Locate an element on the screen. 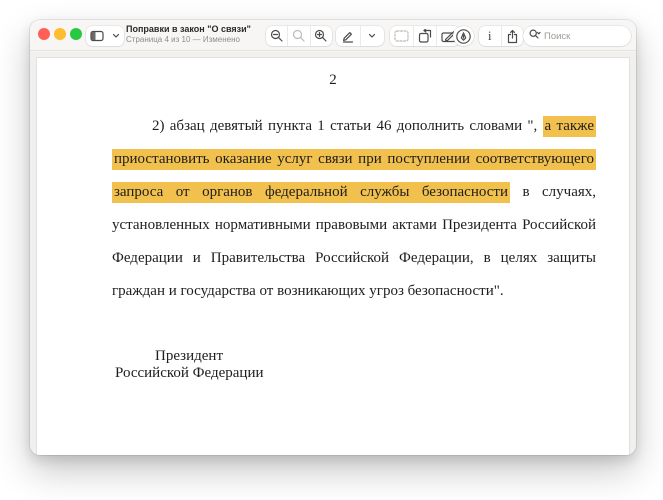  highlighter-nib-icon is located at coordinates (463, 36).